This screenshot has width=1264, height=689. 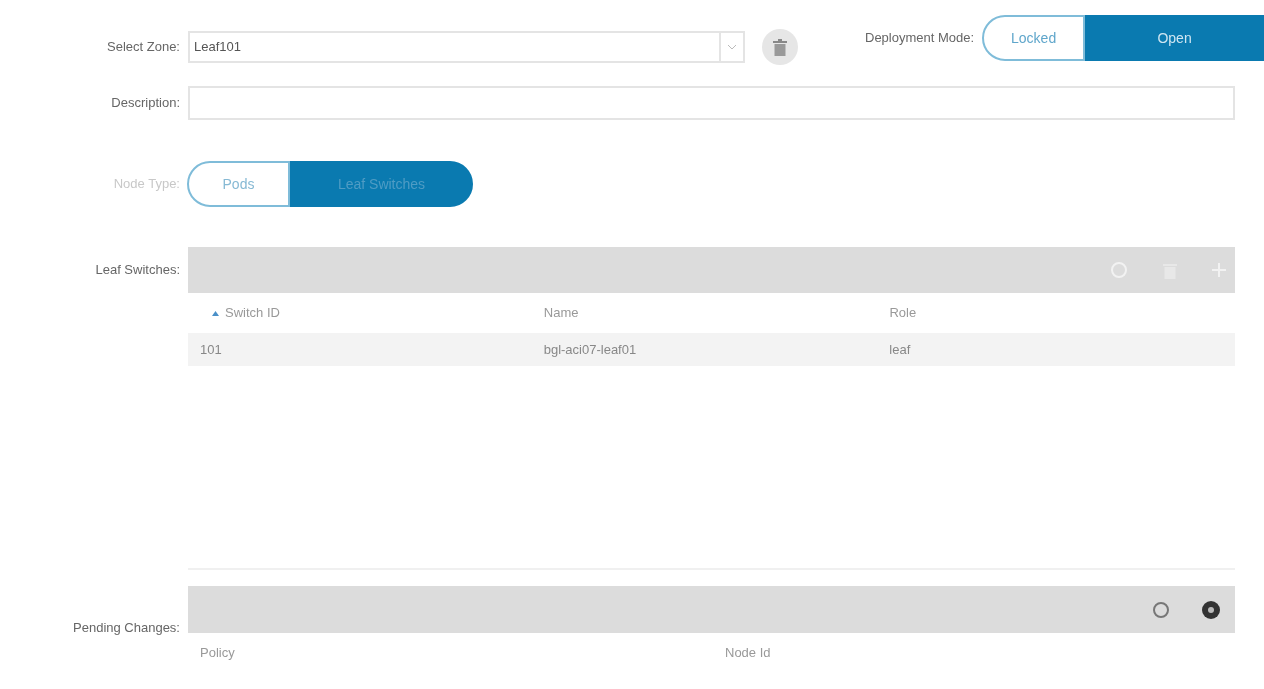 I want to click on field-label: Description:, so click(x=145, y=103).